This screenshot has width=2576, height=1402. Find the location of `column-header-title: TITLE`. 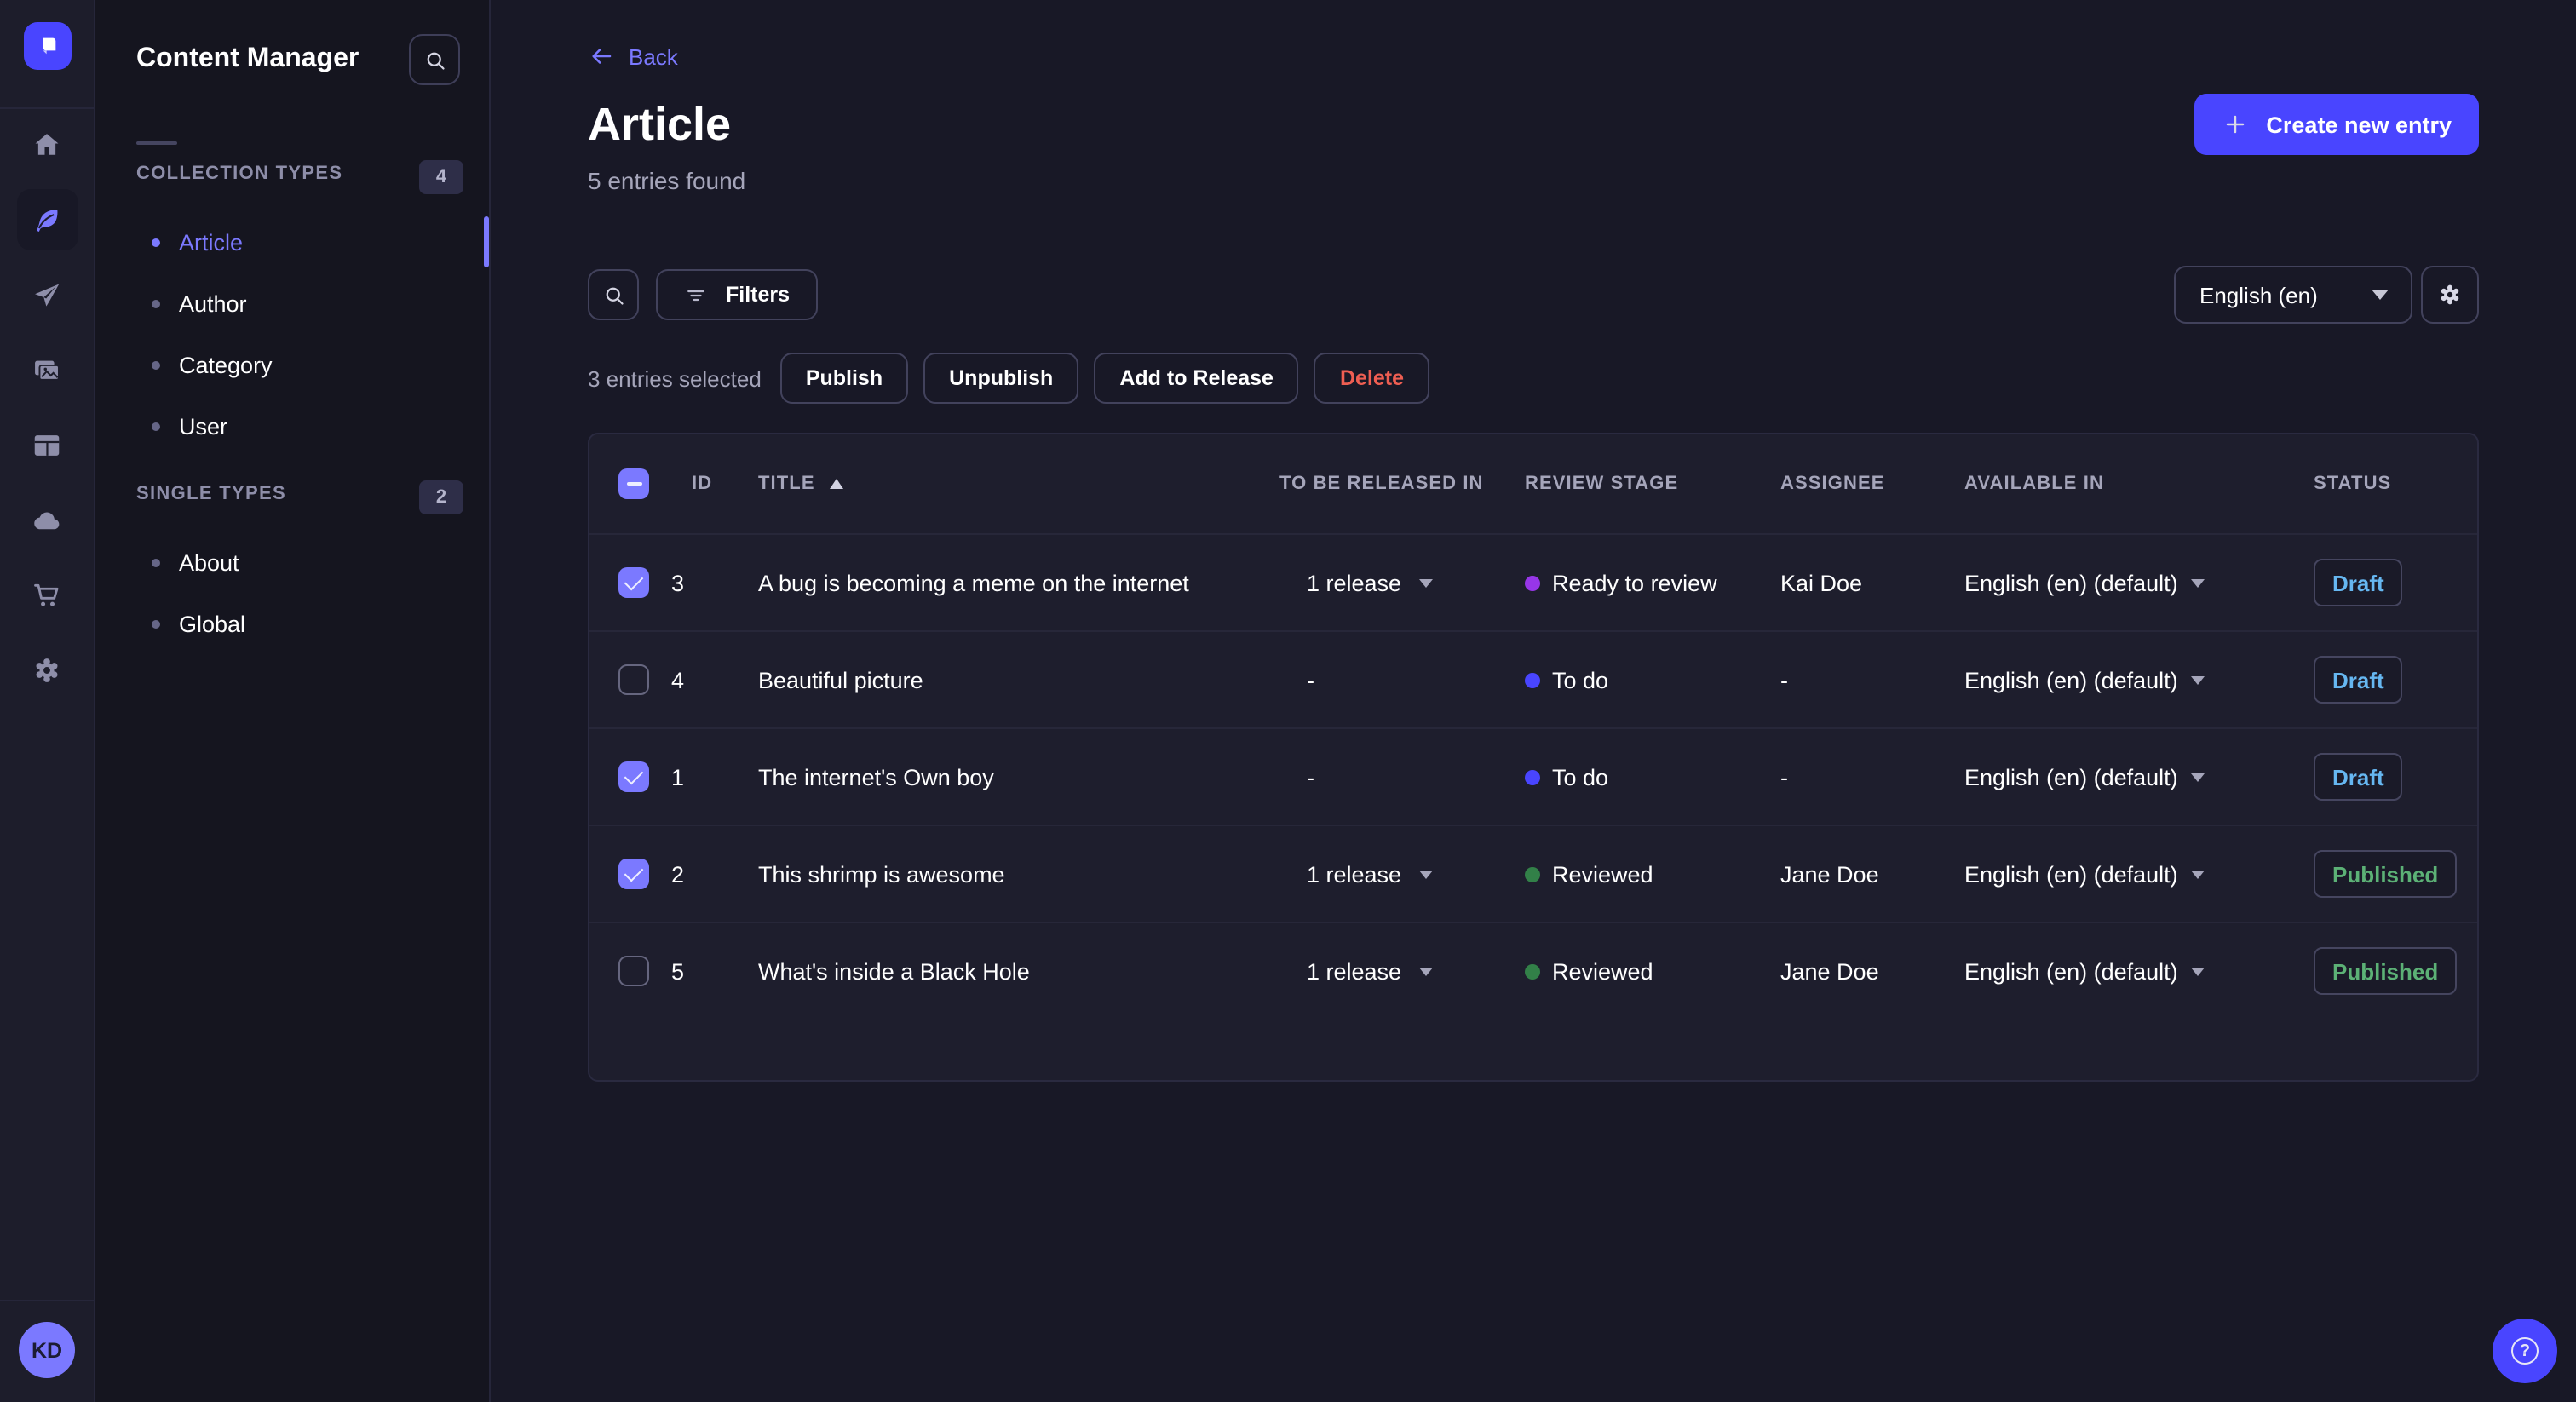

column-header-title: TITLE is located at coordinates (1018, 484).